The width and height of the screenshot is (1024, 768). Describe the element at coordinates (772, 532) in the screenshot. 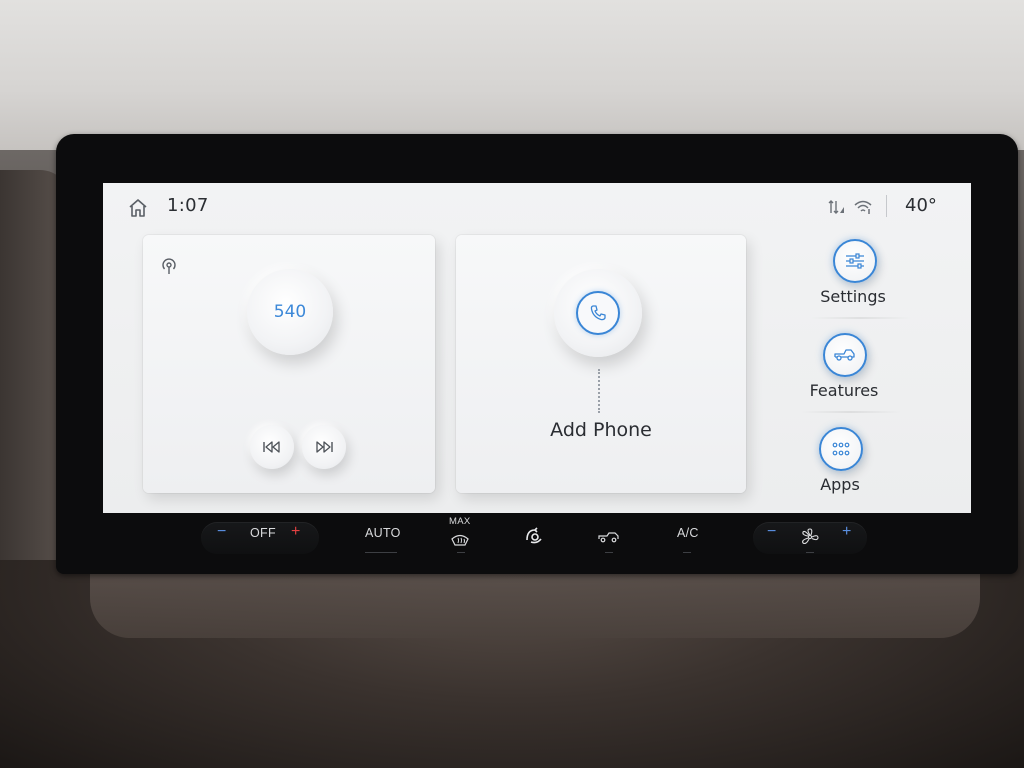

I see `fan-down-button: −` at that location.